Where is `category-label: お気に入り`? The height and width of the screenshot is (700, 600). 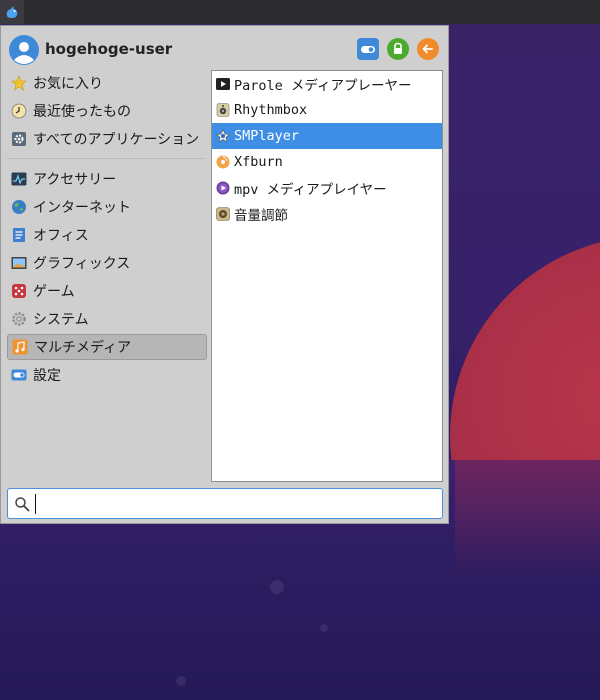 category-label: お気に入り is located at coordinates (68, 84).